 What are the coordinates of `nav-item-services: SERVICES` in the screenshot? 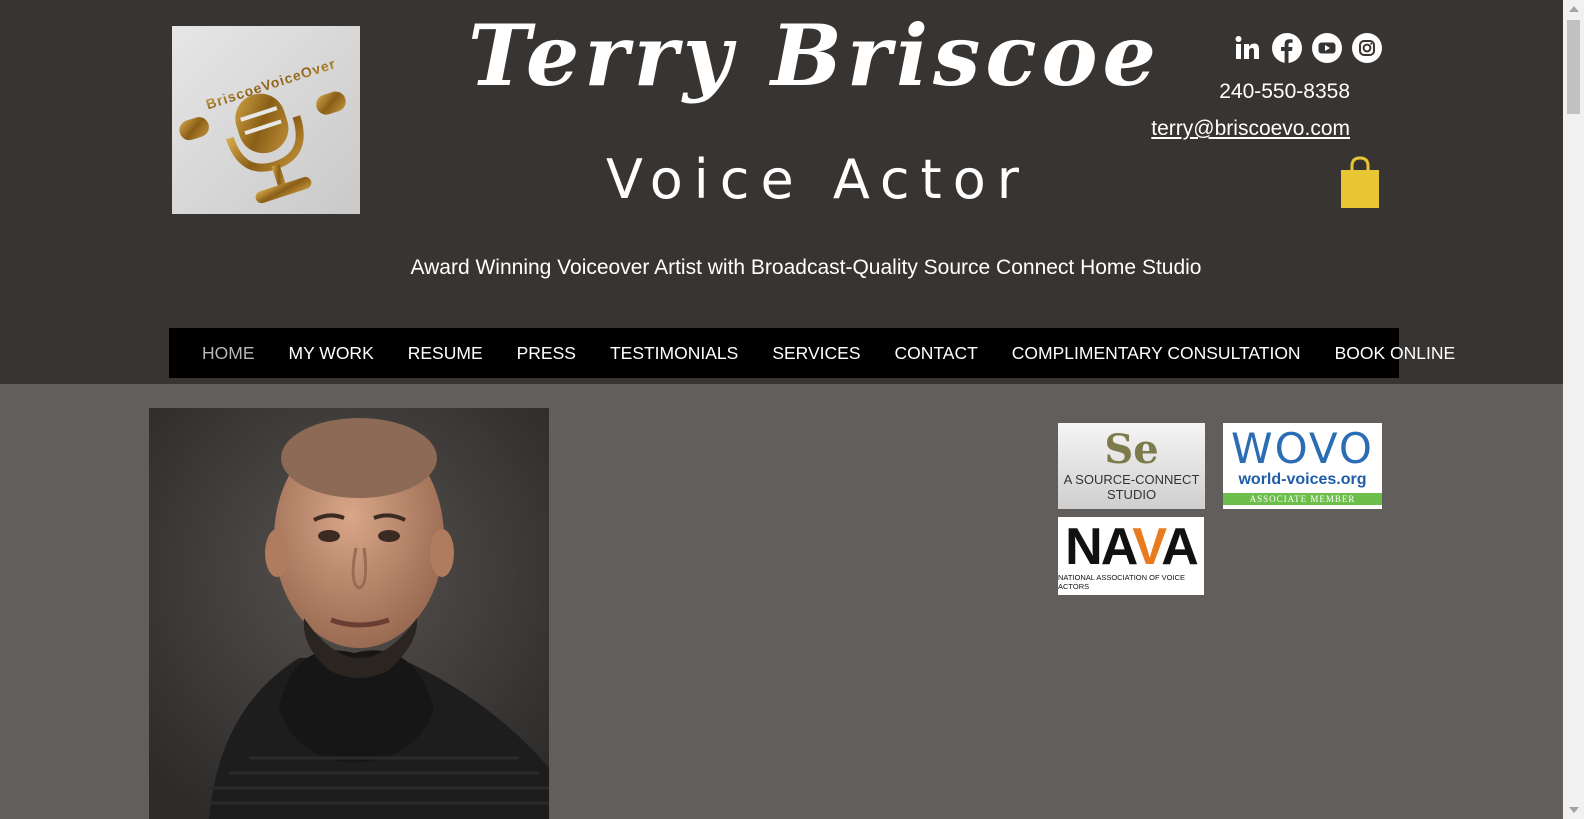 It's located at (816, 353).